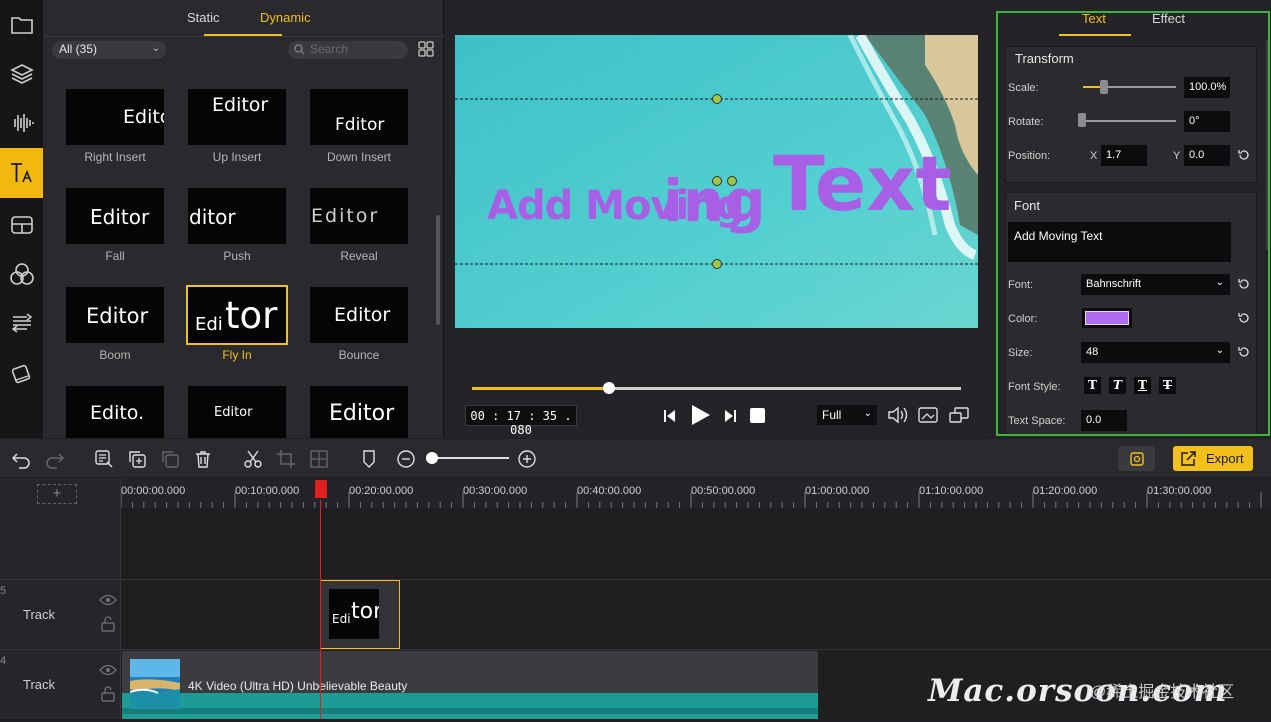 The height and width of the screenshot is (722, 1271). What do you see at coordinates (467, 458) in the screenshot?
I see `timeline-zoom-track` at bounding box center [467, 458].